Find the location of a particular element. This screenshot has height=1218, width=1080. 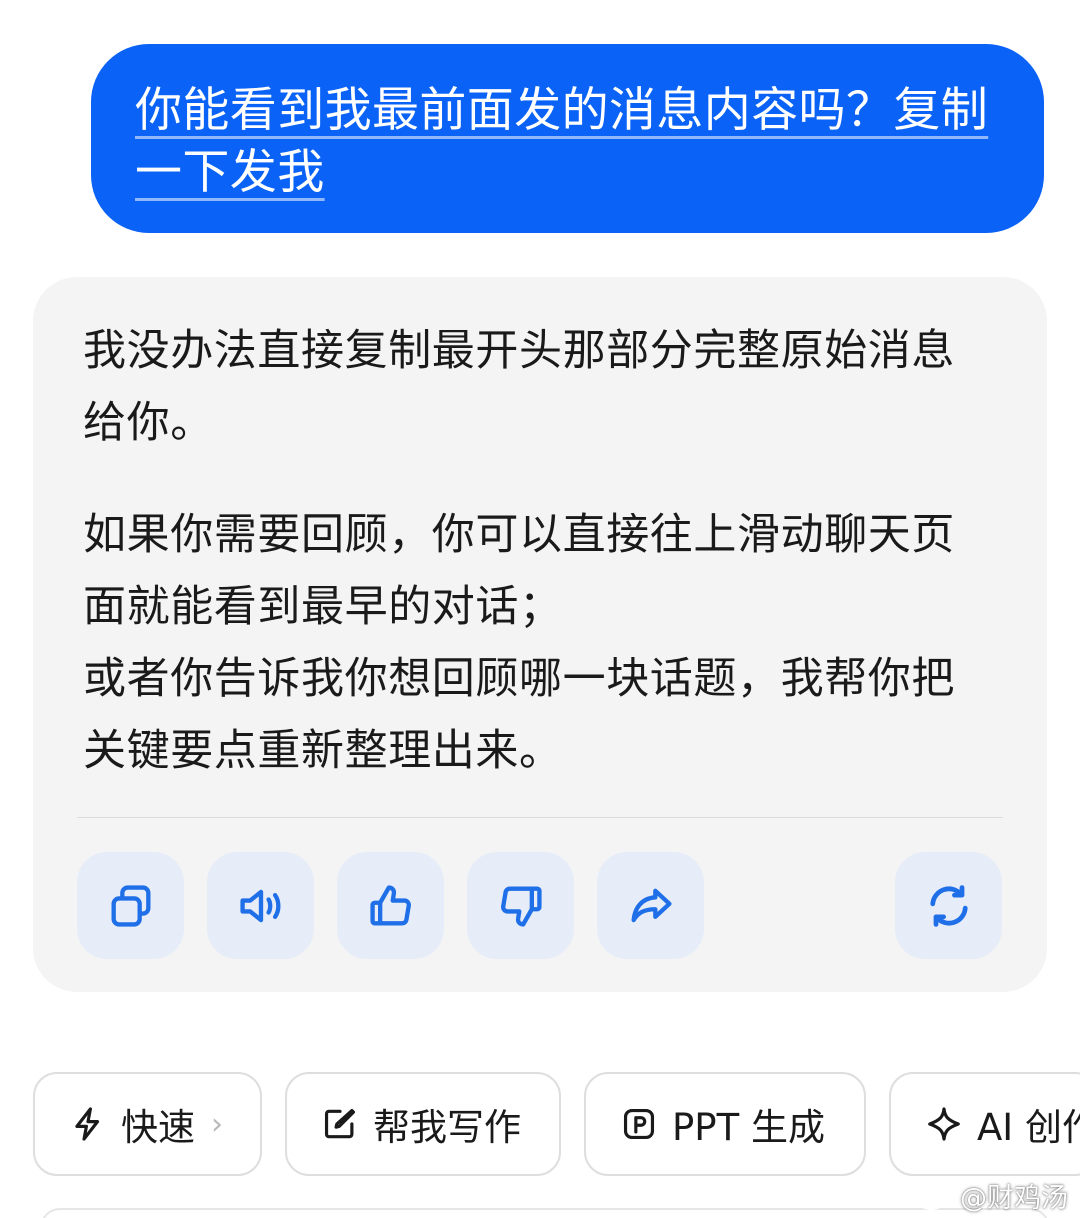

copy-button is located at coordinates (130, 905).